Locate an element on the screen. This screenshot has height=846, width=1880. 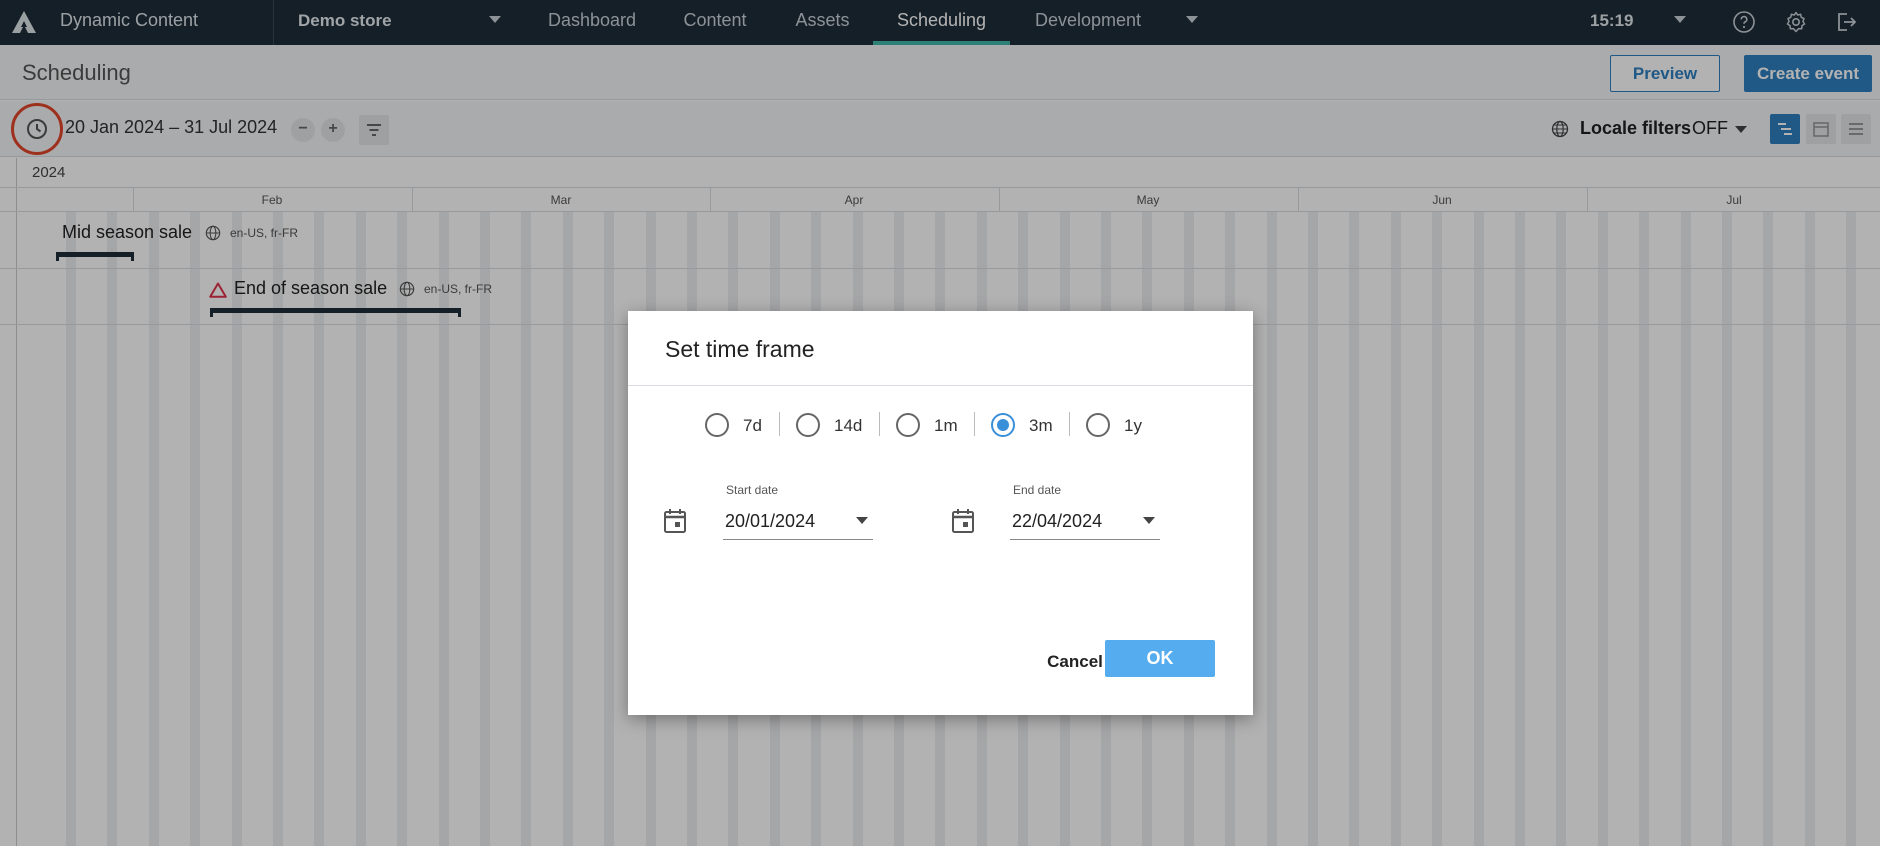
radio-label: 7d is located at coordinates (752, 426).